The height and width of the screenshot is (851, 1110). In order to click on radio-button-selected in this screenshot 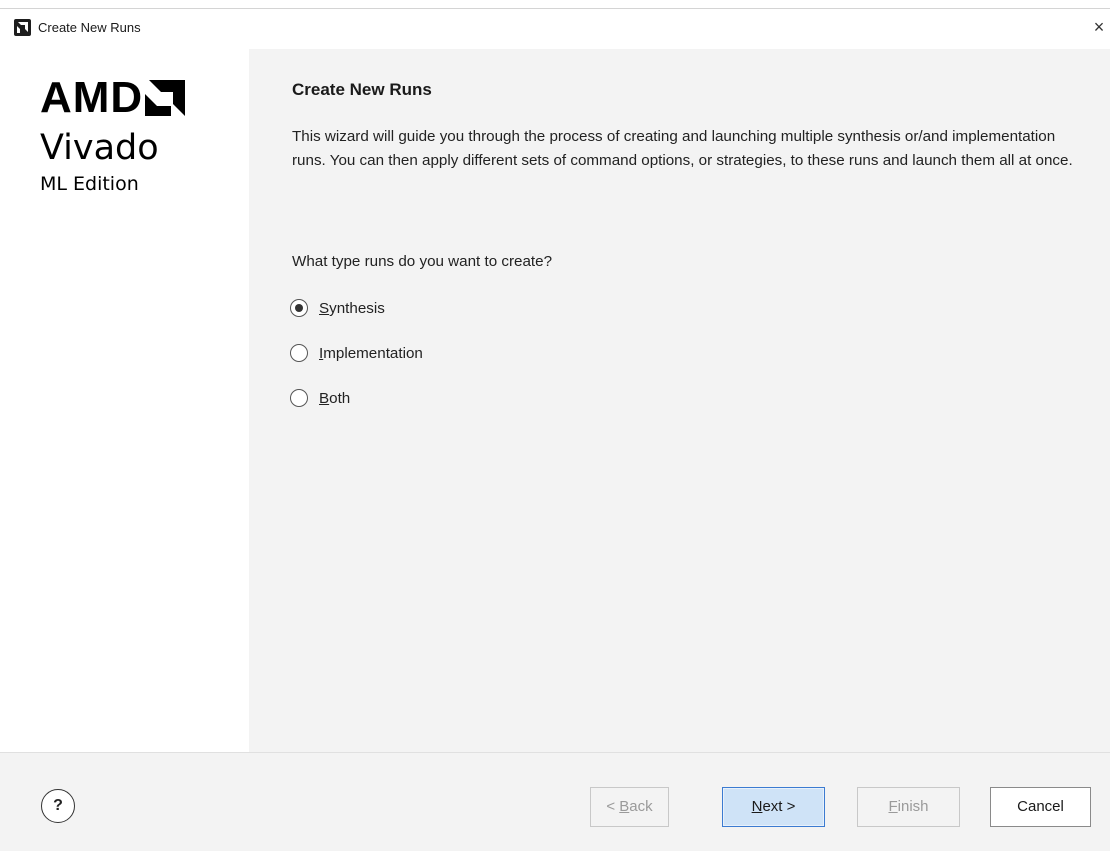, I will do `click(299, 308)`.